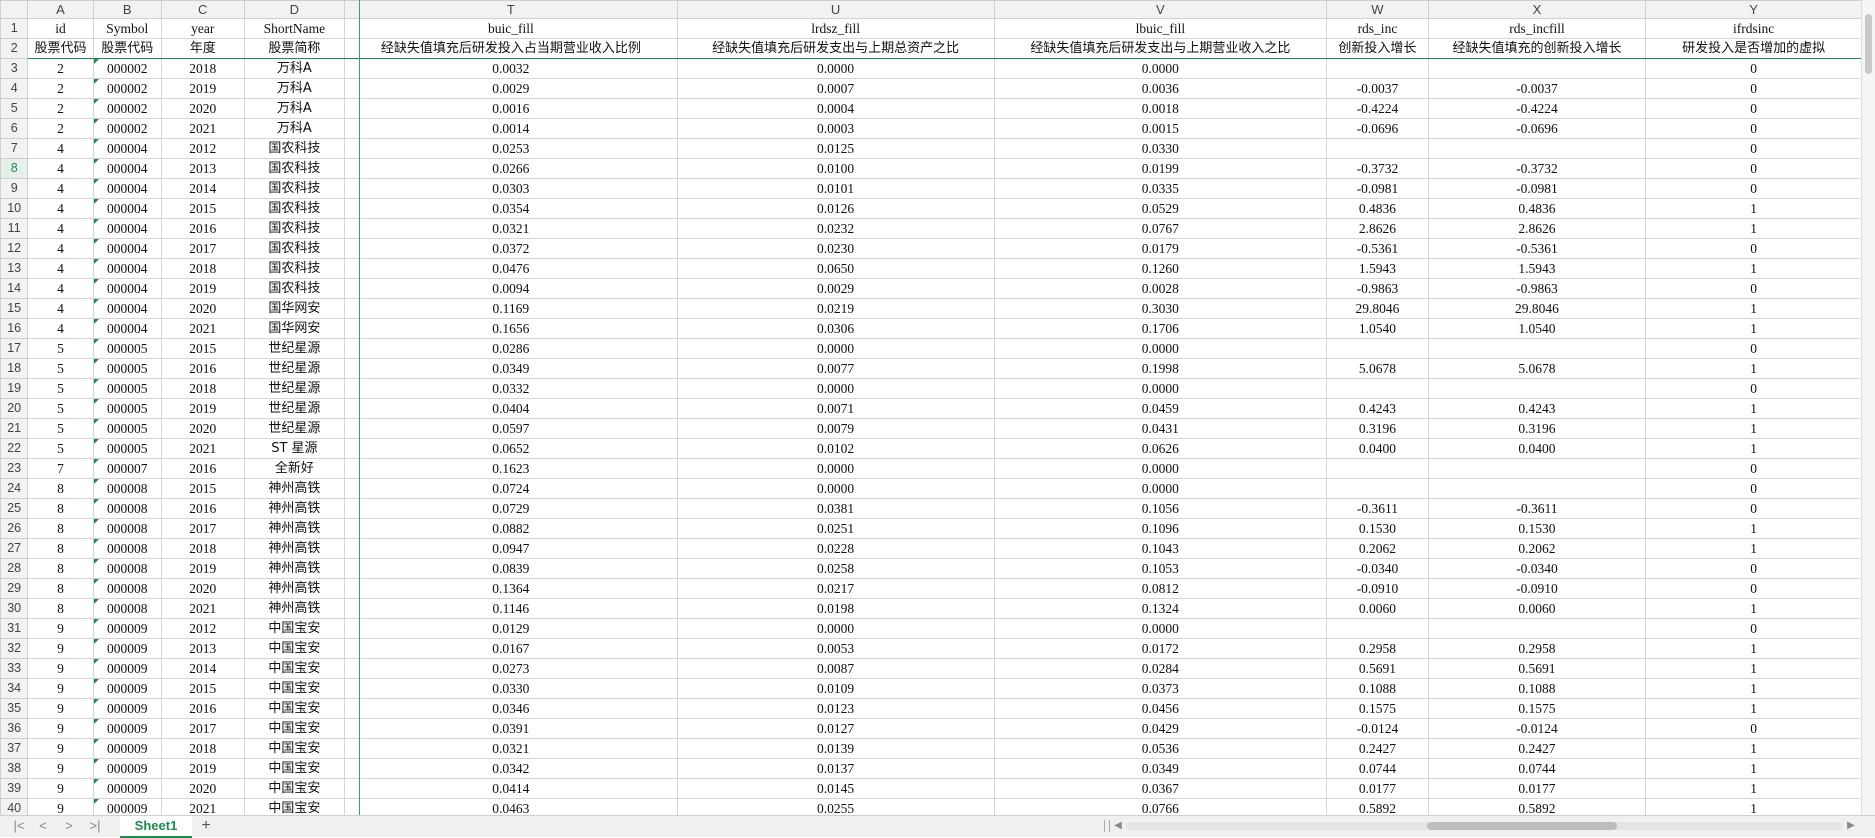  Describe the element at coordinates (1537, 268) in the screenshot. I see `cell-x: 1.5943` at that location.